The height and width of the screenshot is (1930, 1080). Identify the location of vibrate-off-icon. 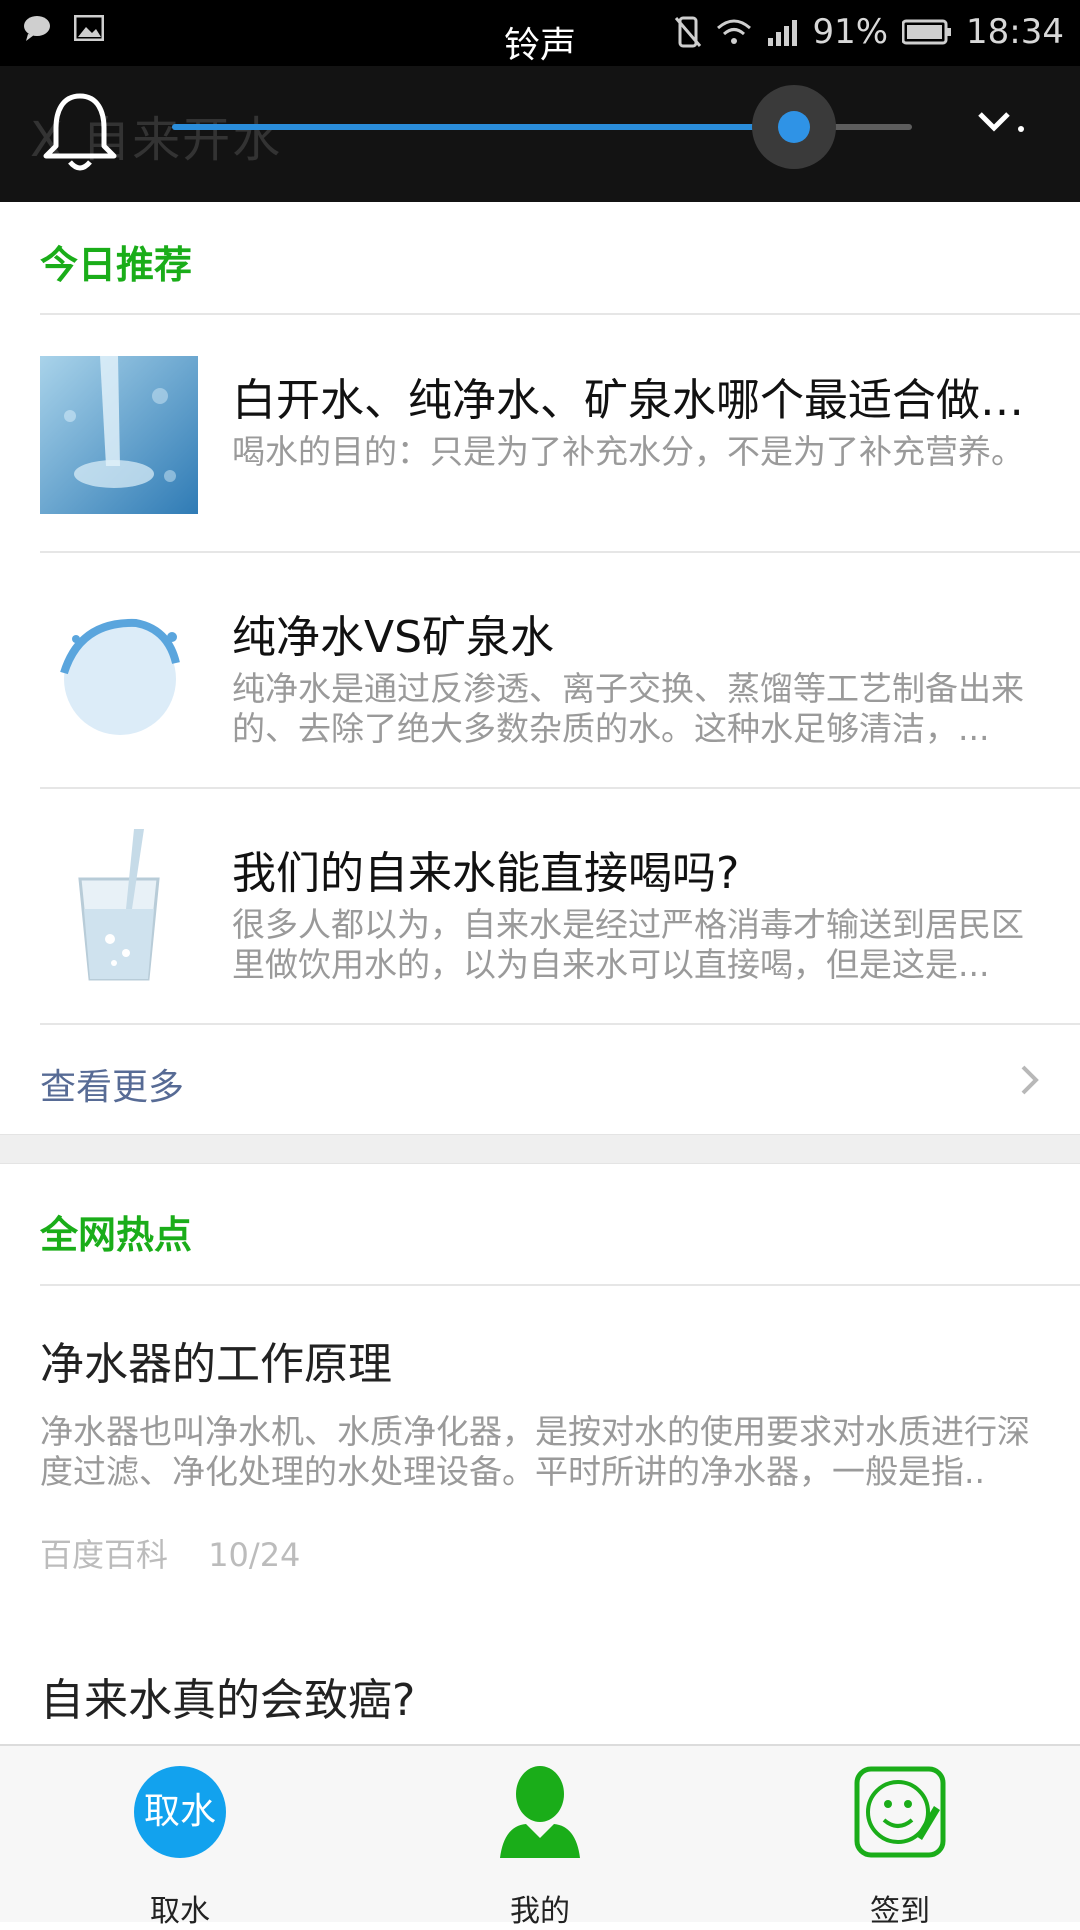
(688, 32).